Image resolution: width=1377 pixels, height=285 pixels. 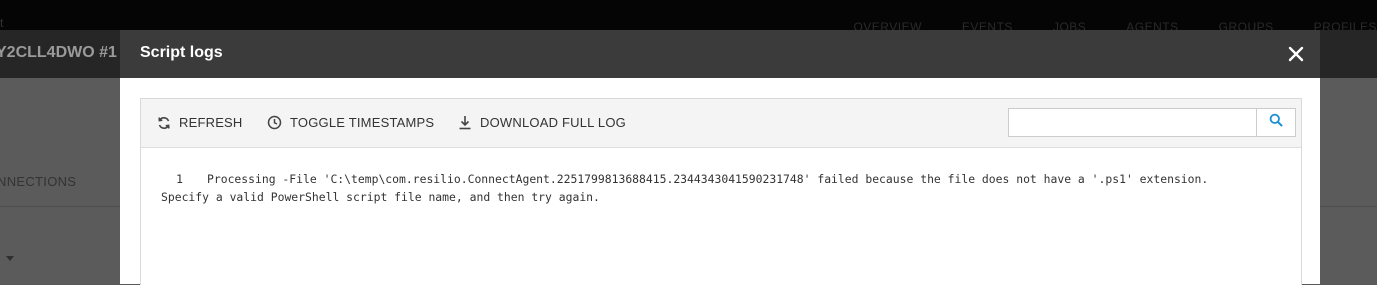 I want to click on close-icon, so click(x=1296, y=54).